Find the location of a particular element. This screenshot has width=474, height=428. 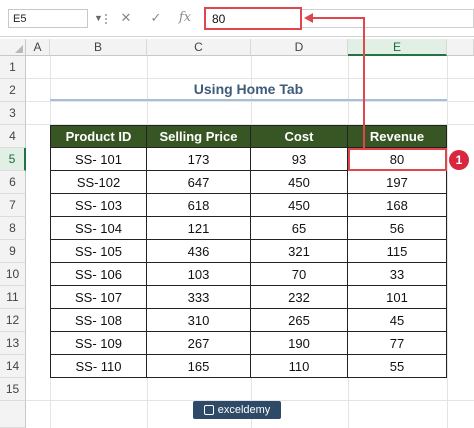

name-box: E5 is located at coordinates (48, 18).